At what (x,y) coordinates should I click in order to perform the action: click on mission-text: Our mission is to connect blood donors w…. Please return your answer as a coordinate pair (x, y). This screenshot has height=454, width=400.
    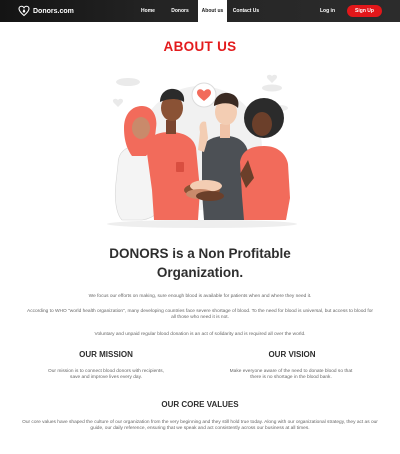
    Looking at the image, I should click on (106, 375).